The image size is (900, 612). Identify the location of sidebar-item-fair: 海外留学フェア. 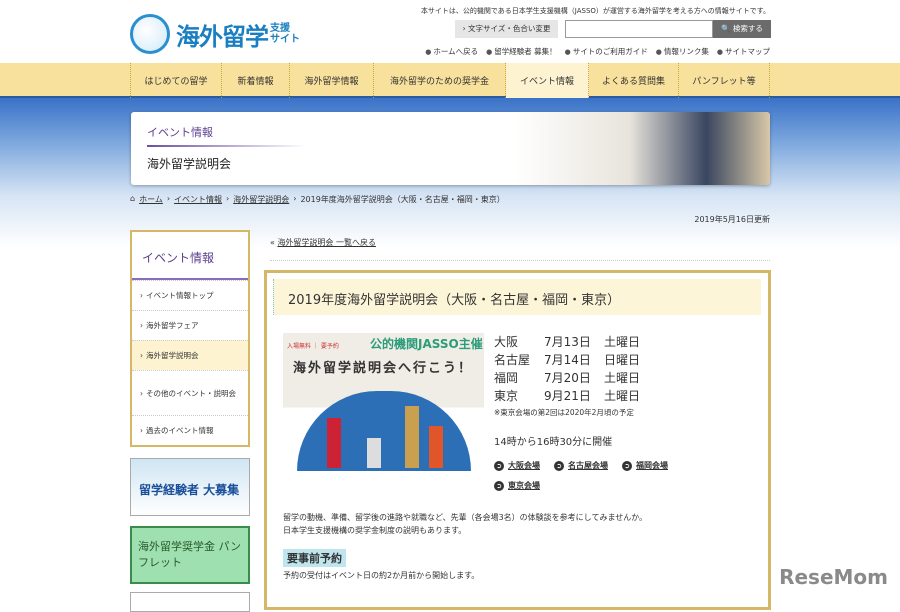
(190, 325).